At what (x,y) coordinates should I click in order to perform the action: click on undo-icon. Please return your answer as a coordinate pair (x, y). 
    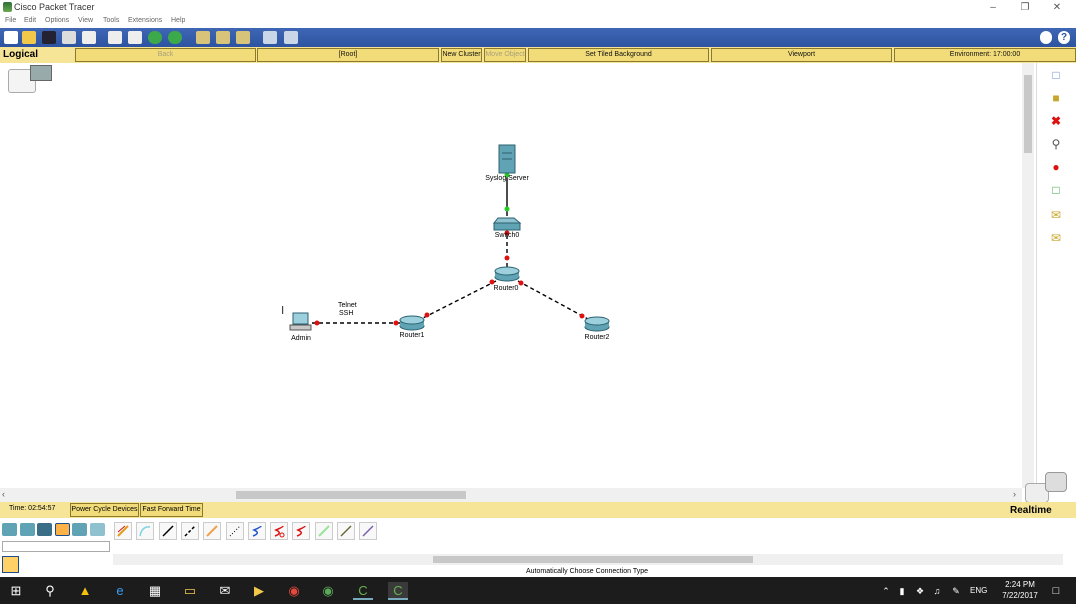
    Looking at the image, I should click on (155, 37).